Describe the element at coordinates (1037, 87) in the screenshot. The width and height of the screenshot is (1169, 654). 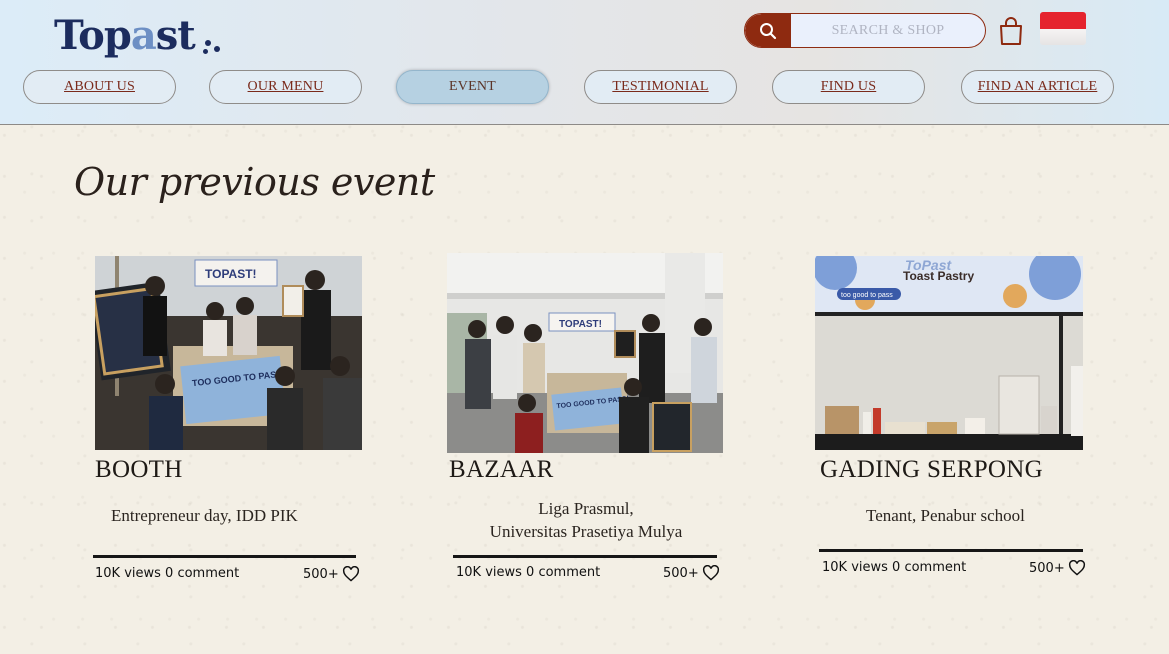
I see `nav-find-an-article: FIND AN ARTICLE` at that location.